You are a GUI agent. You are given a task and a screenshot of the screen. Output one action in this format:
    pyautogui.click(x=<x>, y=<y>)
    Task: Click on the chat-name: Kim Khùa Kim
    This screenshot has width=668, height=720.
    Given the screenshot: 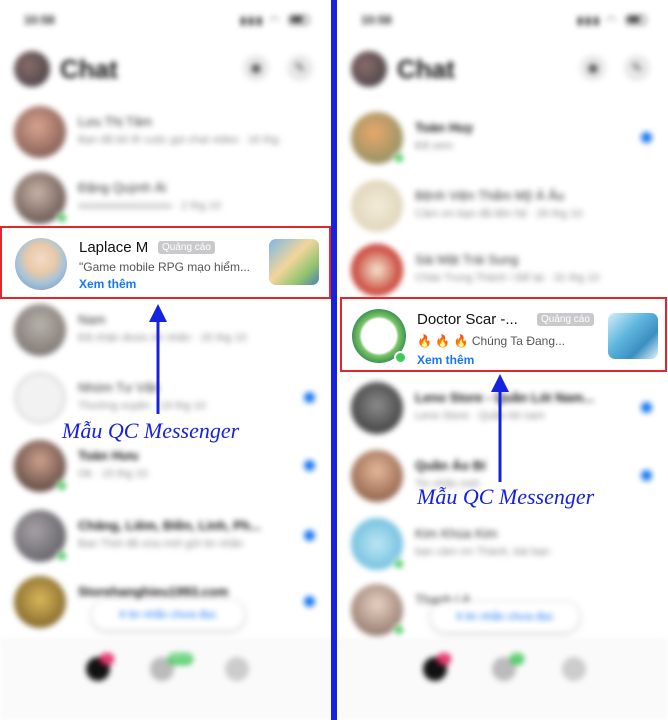 What is the action you would take?
    pyautogui.click(x=456, y=533)
    